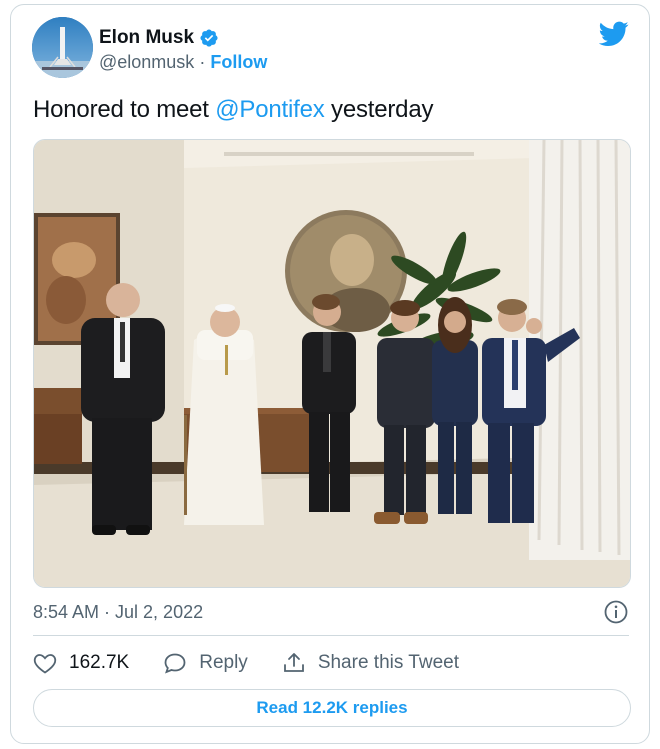 This screenshot has width=660, height=749. I want to click on like-button: 162.7K, so click(81, 663).